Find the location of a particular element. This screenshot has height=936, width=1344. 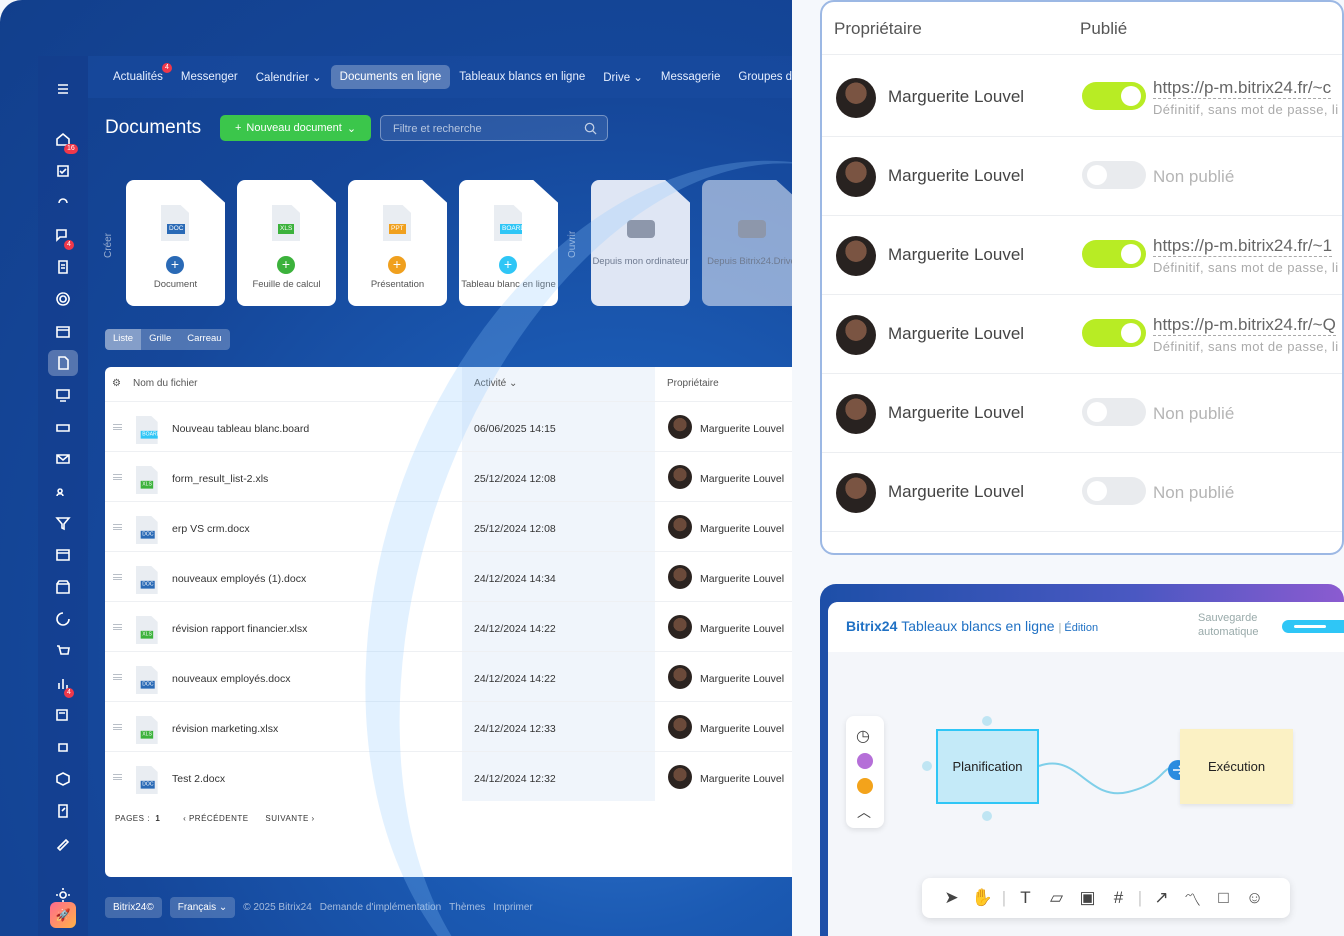

planning-node: Planification is located at coordinates (987, 766).